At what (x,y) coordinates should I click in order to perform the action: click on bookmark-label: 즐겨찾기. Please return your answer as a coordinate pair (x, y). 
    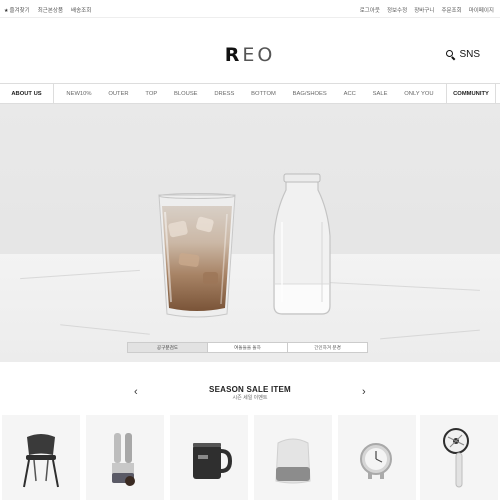
    Looking at the image, I should click on (19, 11).